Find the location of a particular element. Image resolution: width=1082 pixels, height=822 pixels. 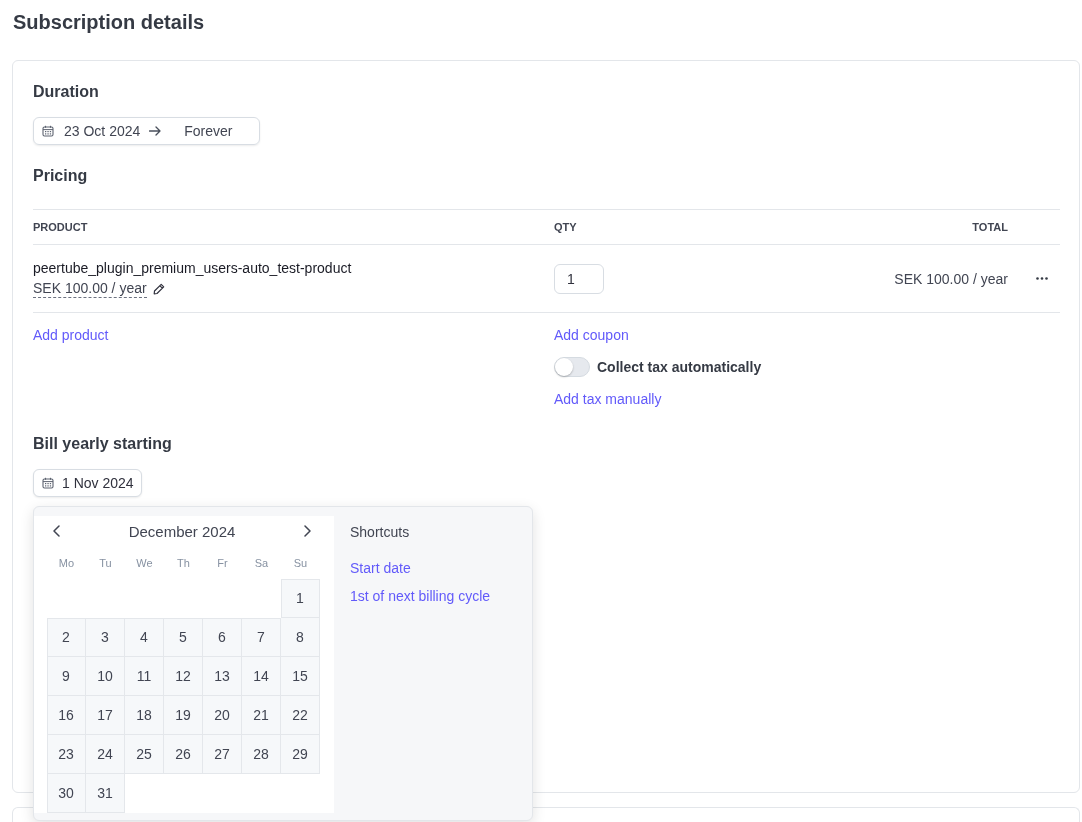

calendar-day: 4 is located at coordinates (144, 637).